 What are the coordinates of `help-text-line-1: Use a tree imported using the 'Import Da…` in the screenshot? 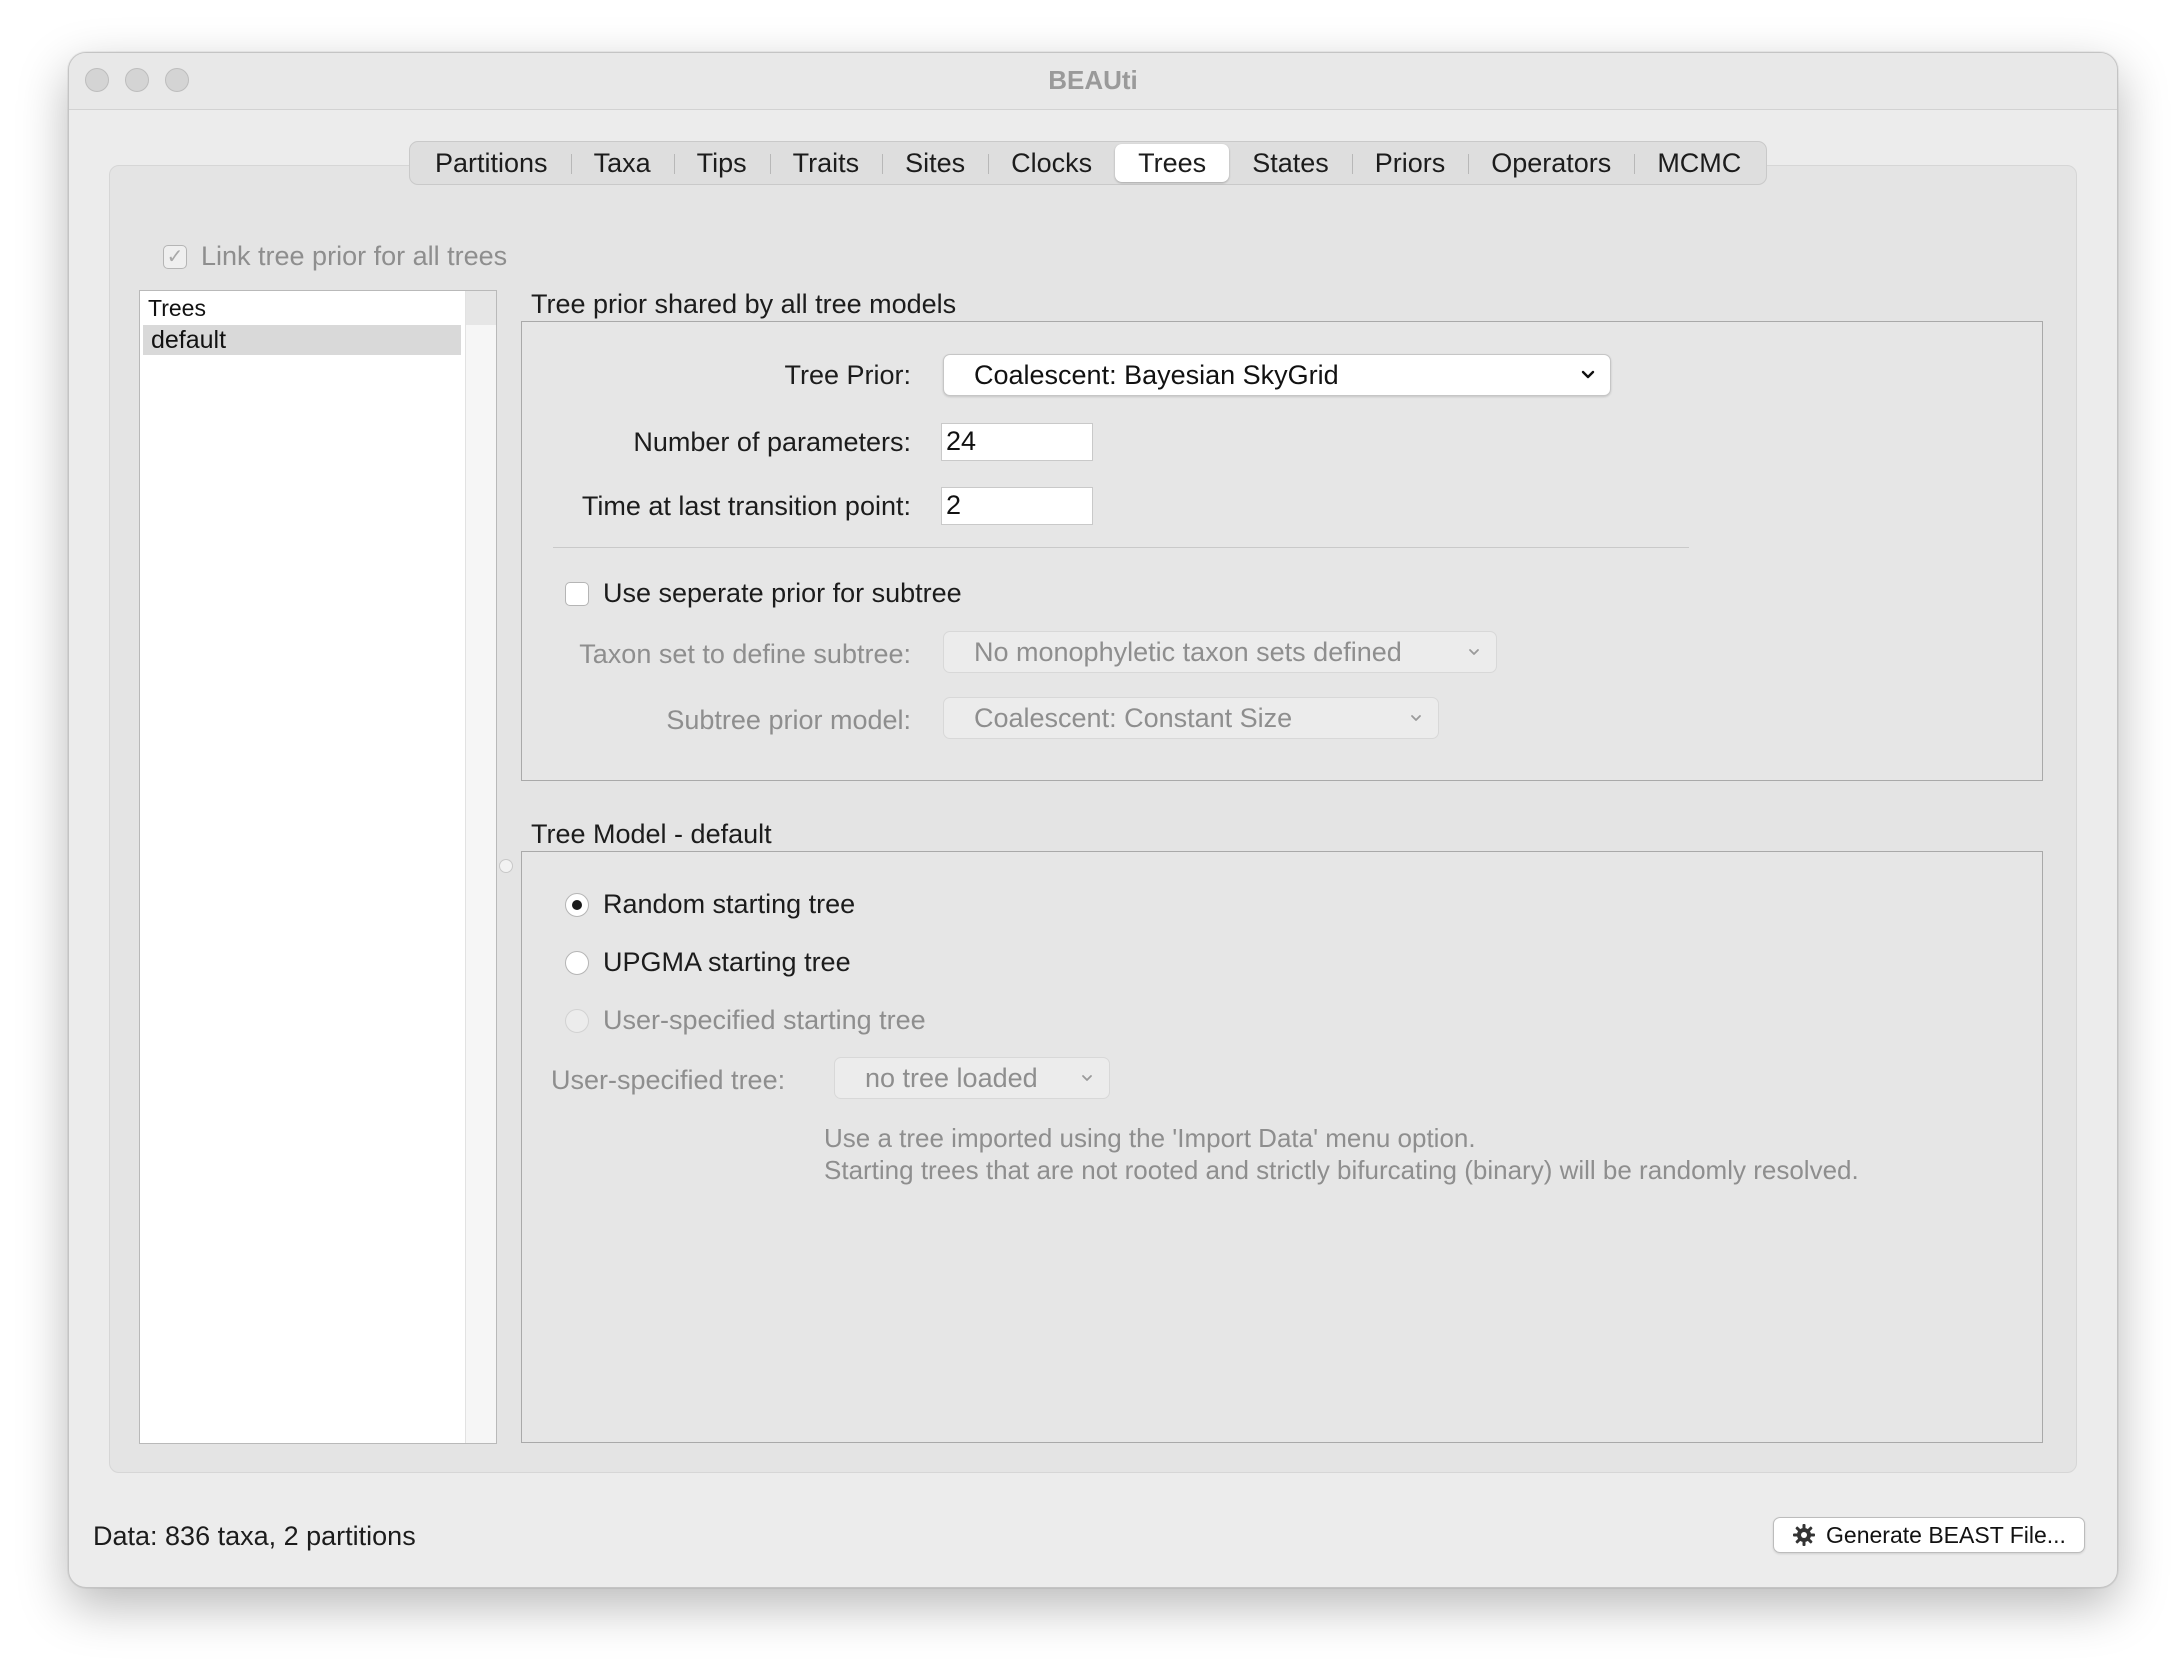 It's located at (1150, 1138).